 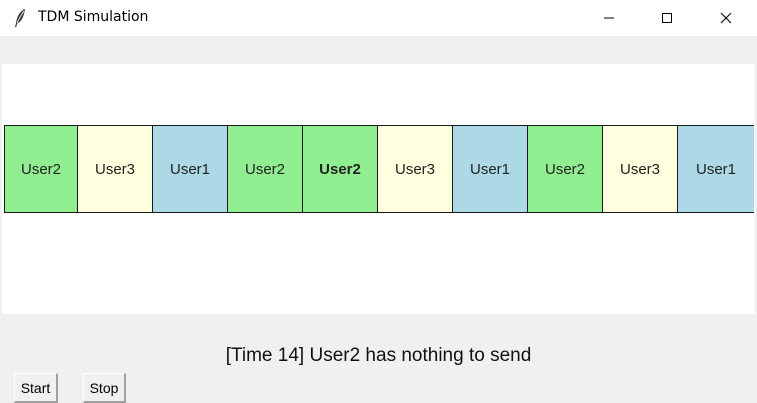 What do you see at coordinates (93, 17) in the screenshot?
I see `window-title: TDM Simulation` at bounding box center [93, 17].